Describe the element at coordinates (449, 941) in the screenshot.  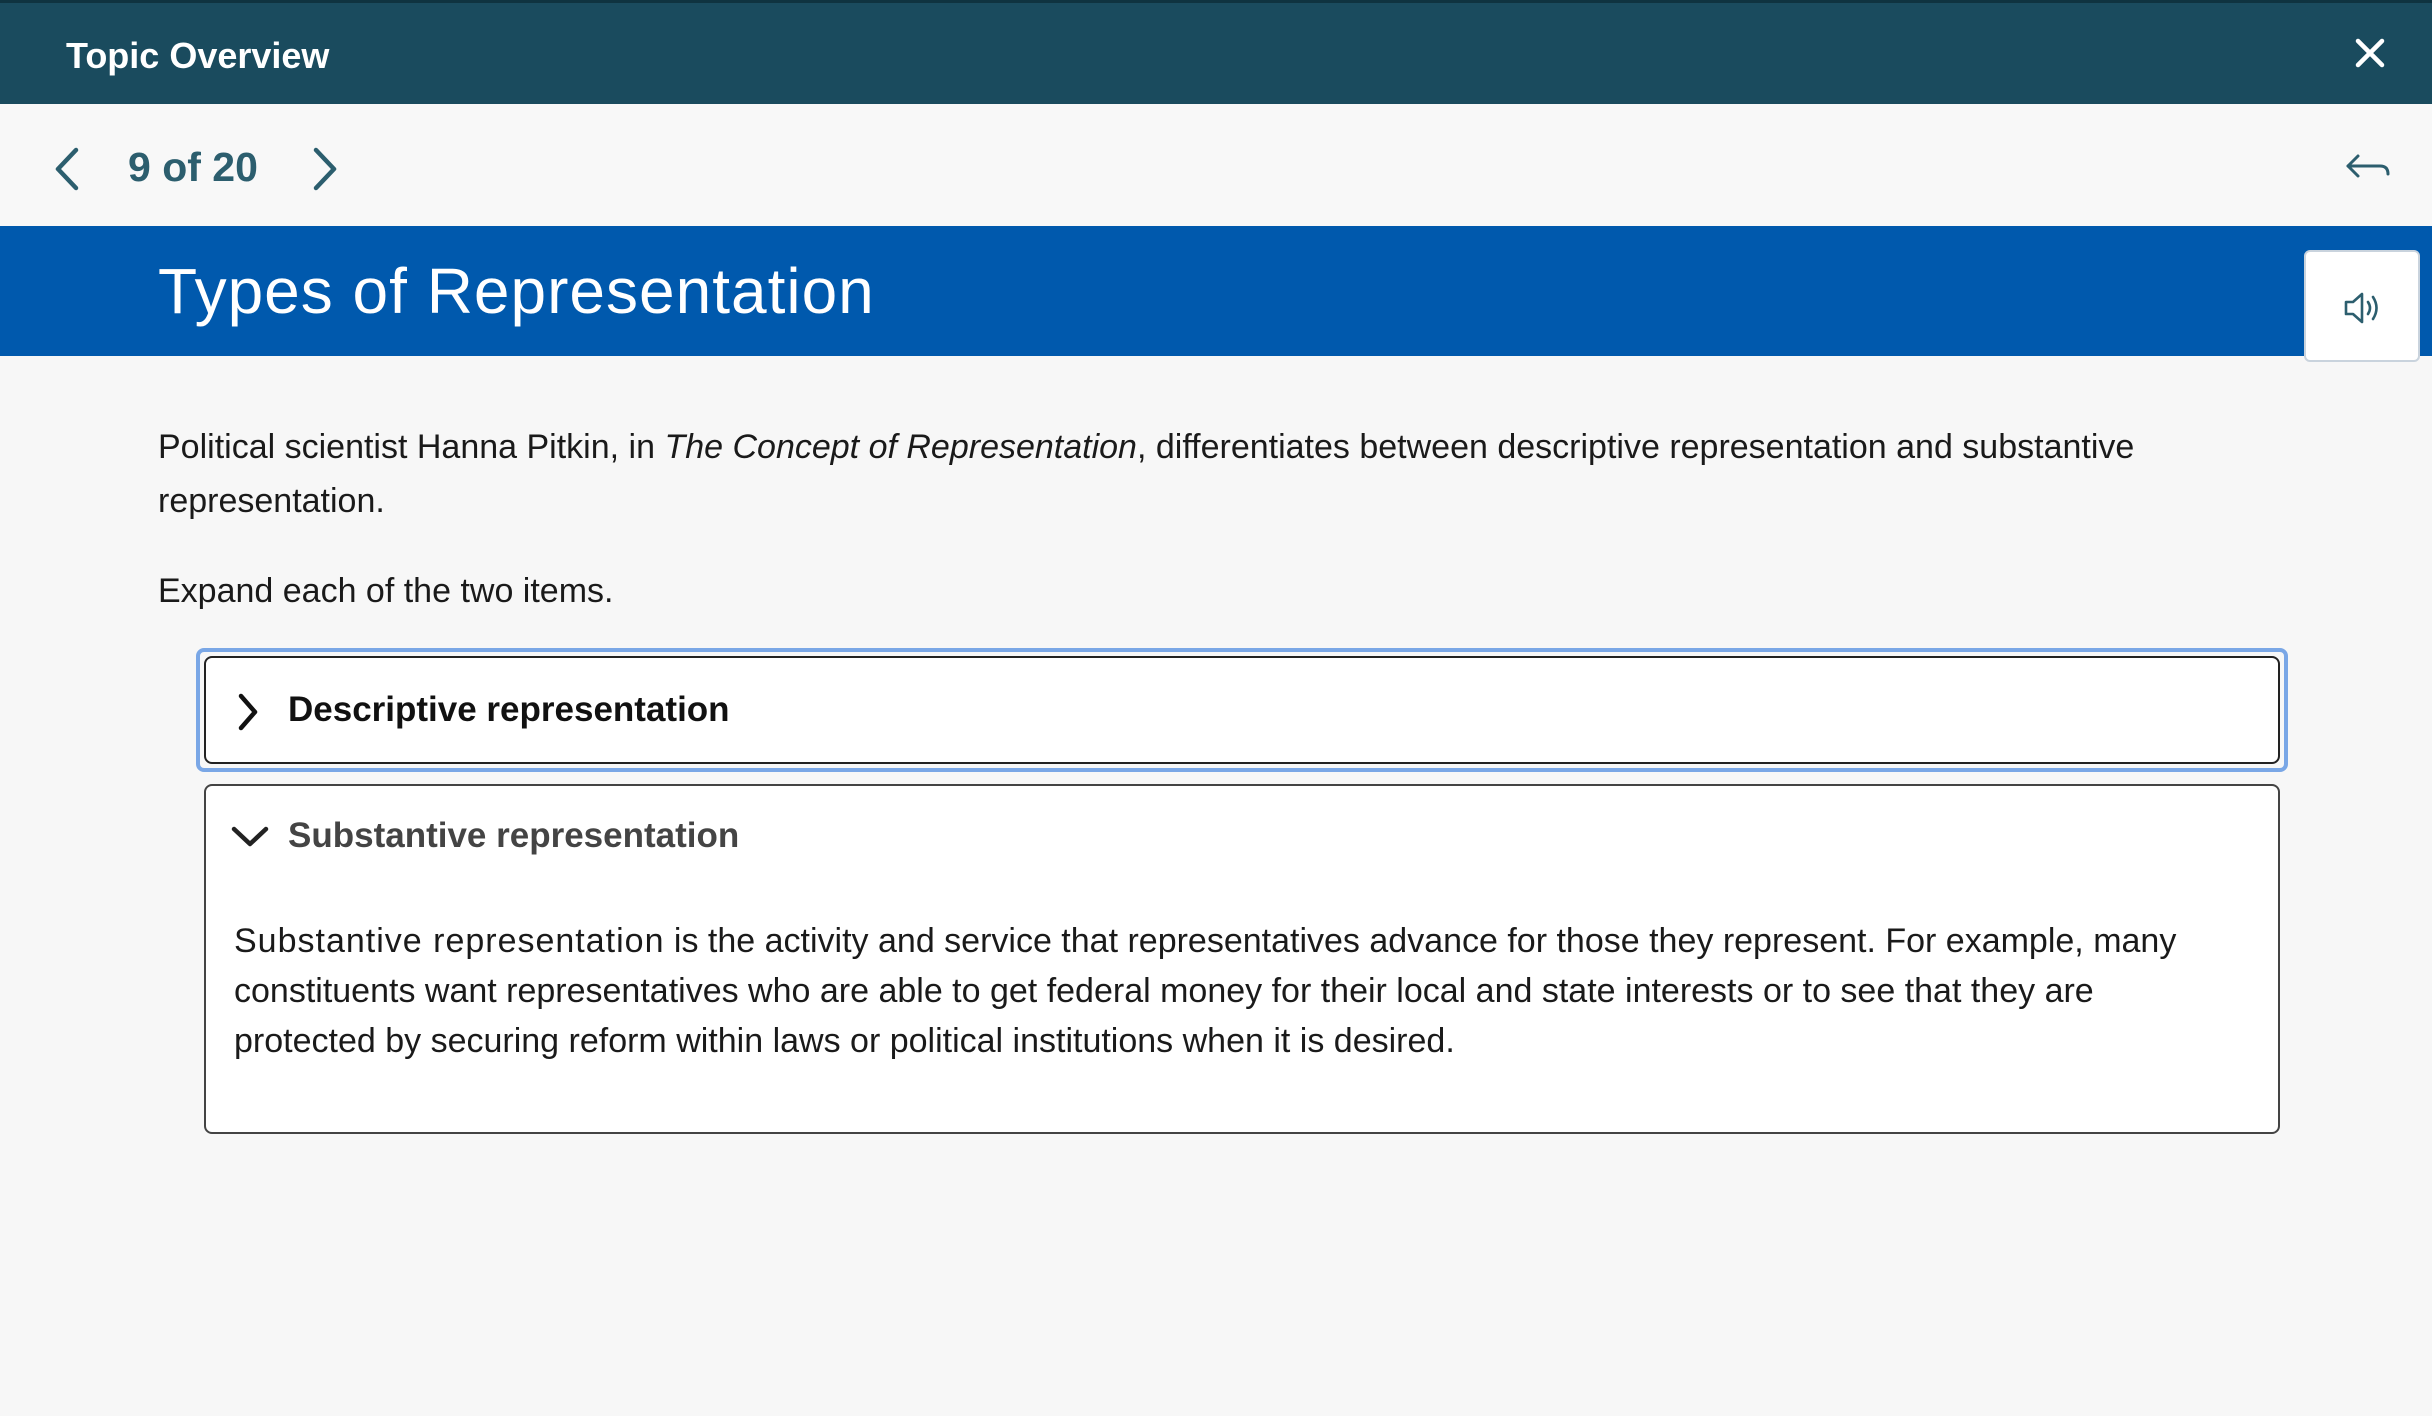
I see `defined-term: Substantive representation` at that location.